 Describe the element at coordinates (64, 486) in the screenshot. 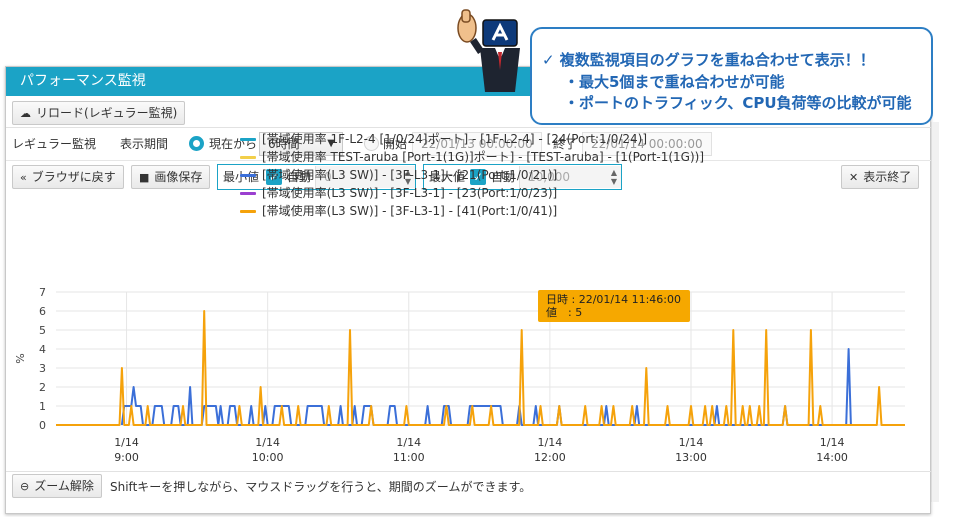

I see `zoom-reset-label: ズーム解除` at that location.